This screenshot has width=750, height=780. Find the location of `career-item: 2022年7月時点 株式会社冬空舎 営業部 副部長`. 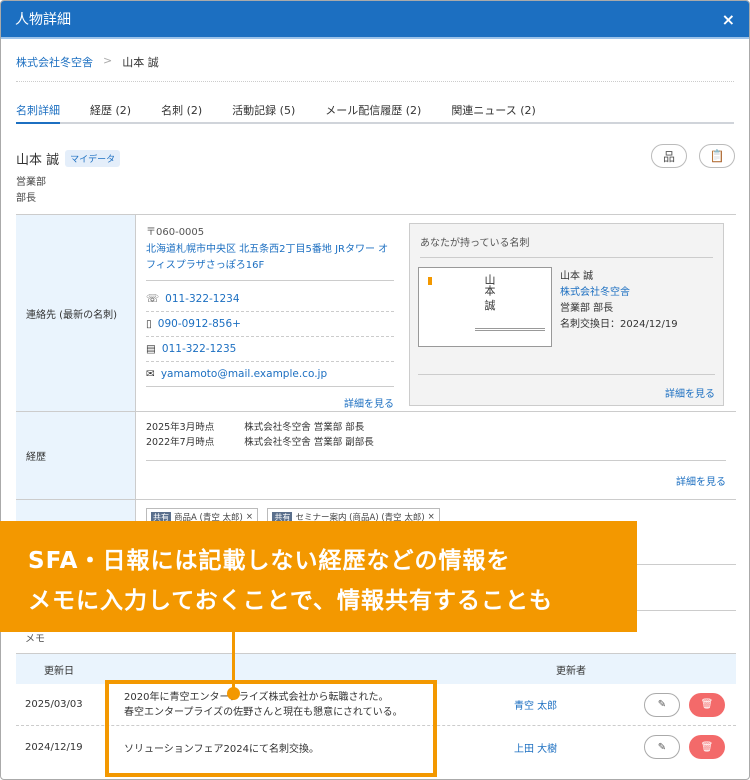

career-item: 2022年7月時点 株式会社冬空舎 営業部 副部長 is located at coordinates (436, 442).